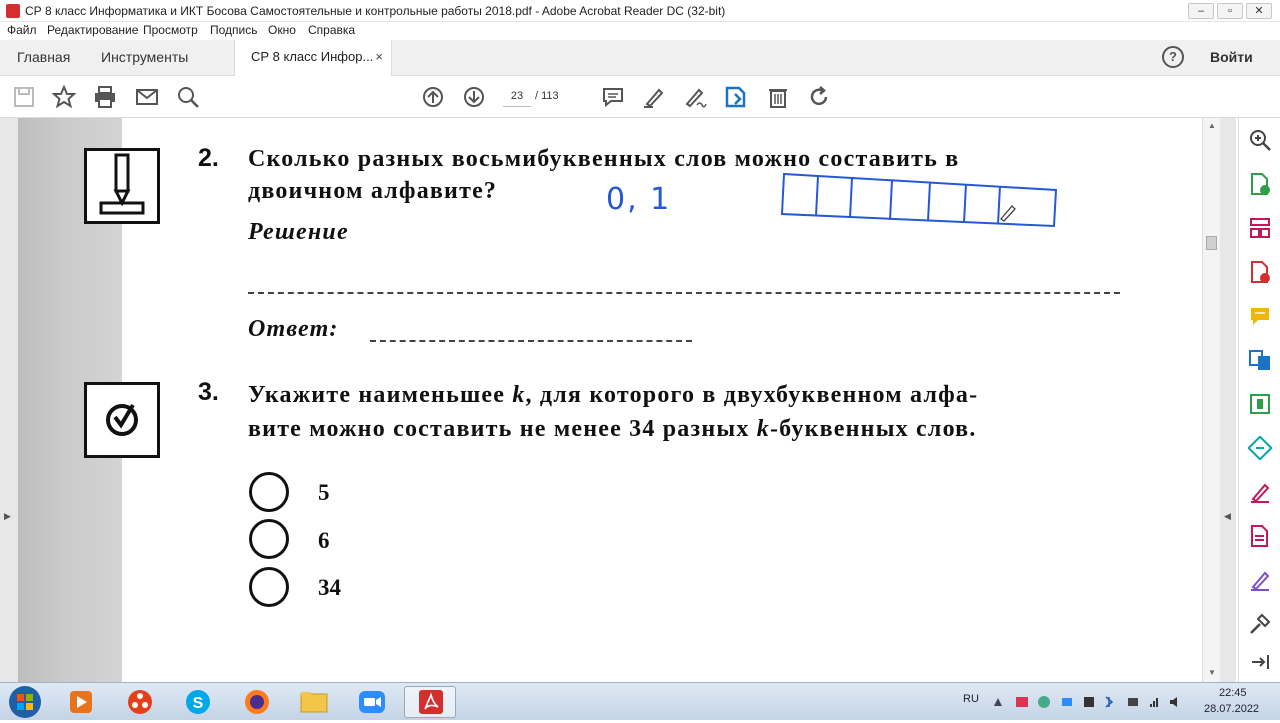 This screenshot has width=1280, height=723. I want to click on comment-tool-icon, so click(1260, 316).